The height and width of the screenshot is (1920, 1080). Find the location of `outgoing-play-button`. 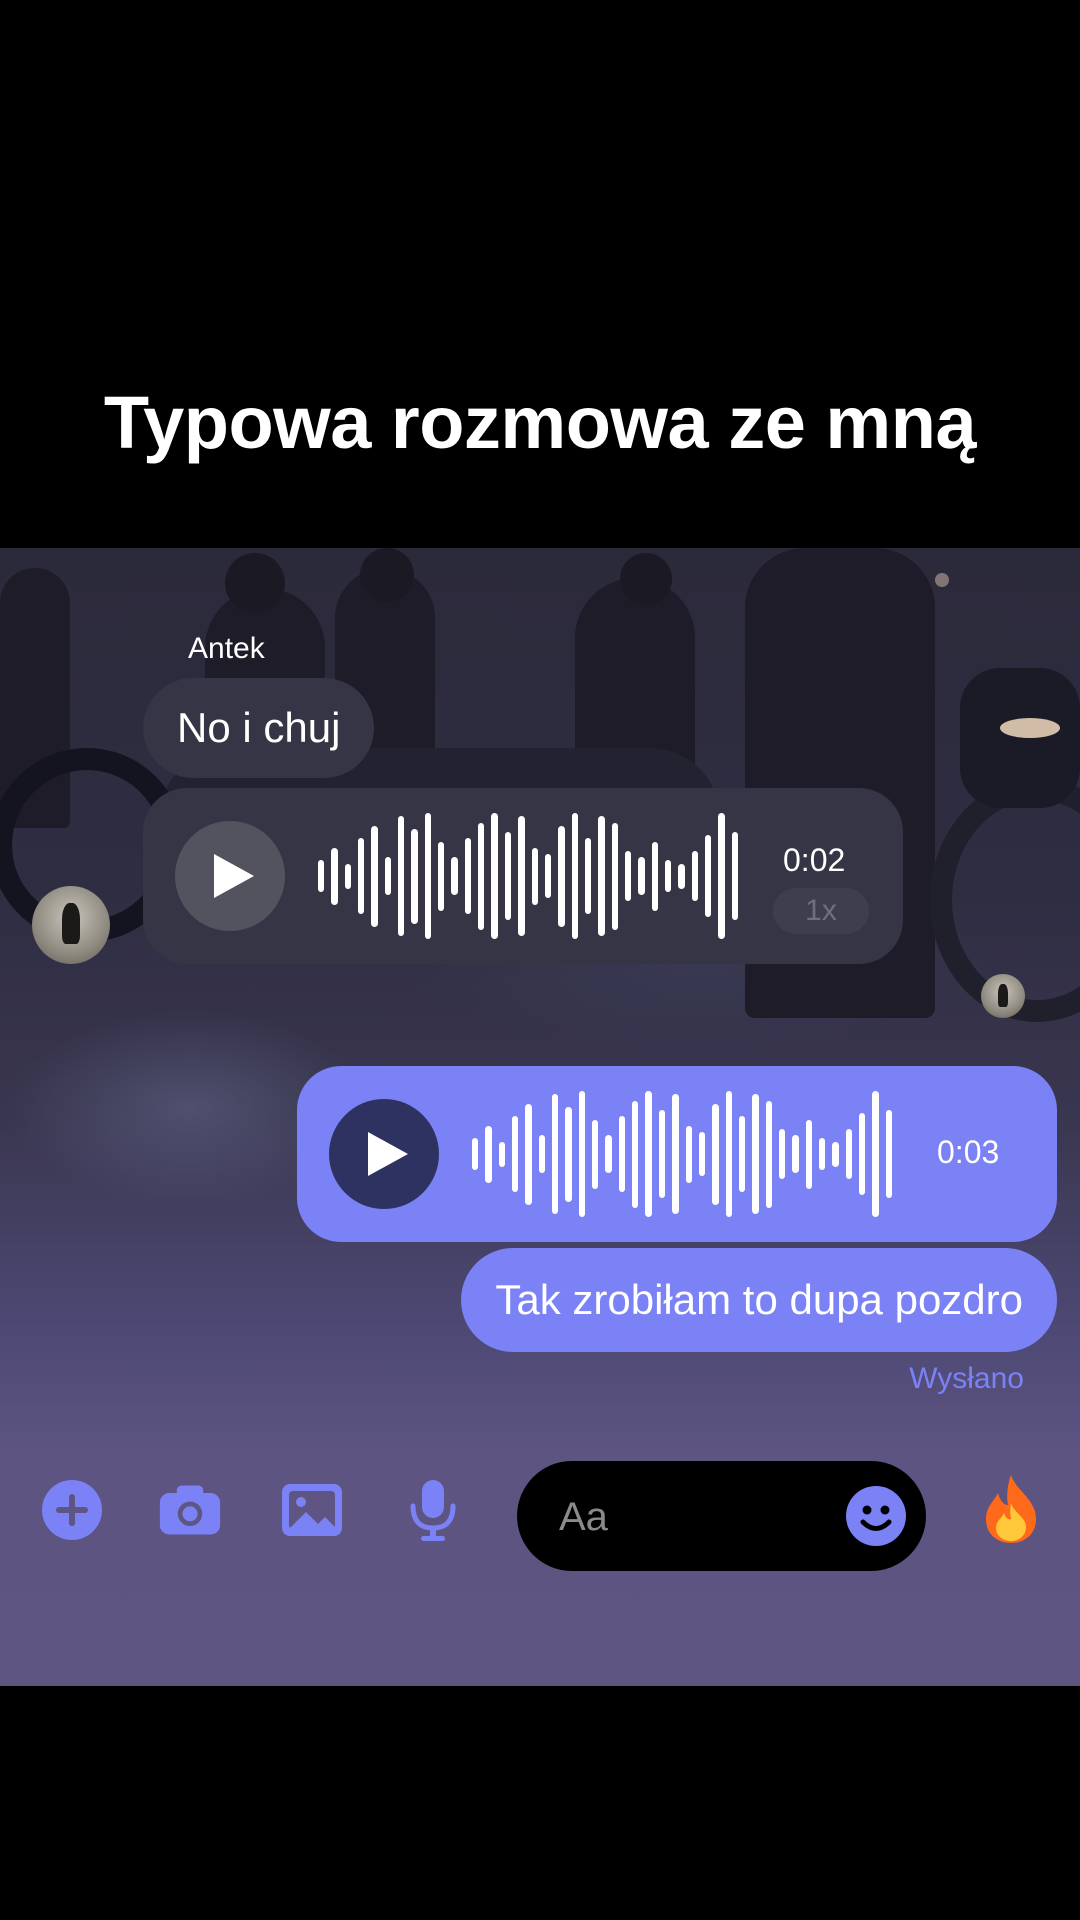

outgoing-play-button is located at coordinates (384, 1154).